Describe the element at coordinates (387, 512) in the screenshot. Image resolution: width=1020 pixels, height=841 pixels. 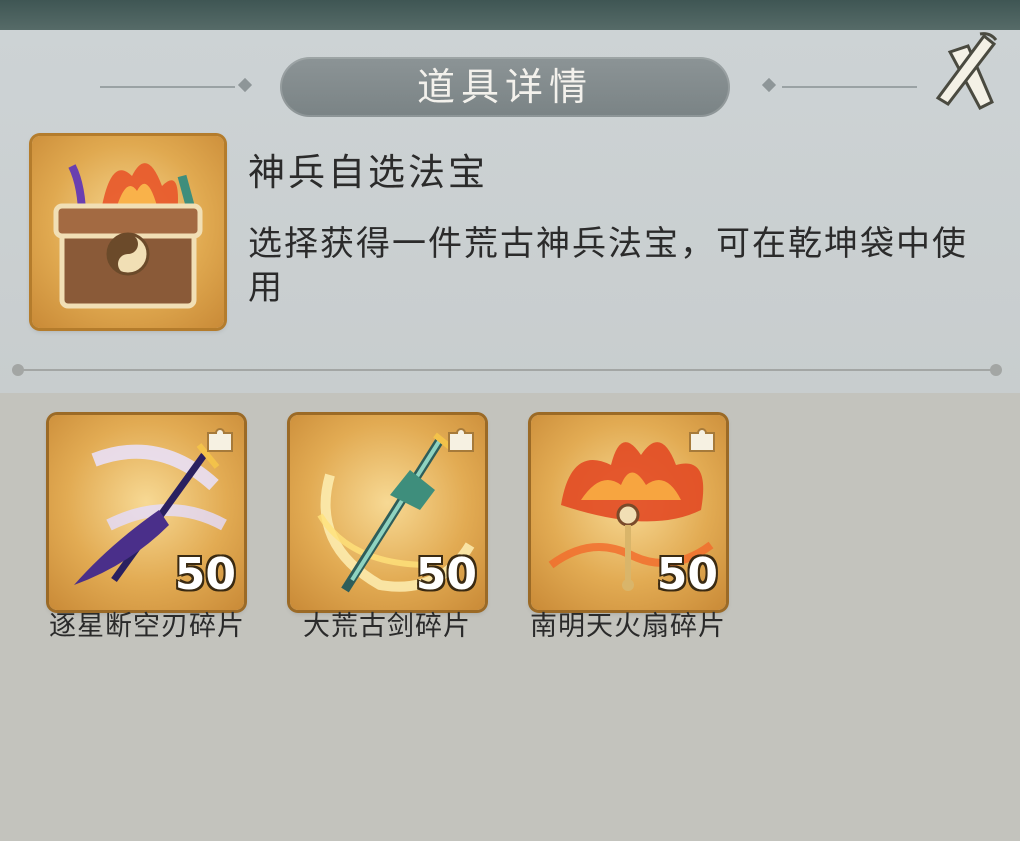
I see `reward-item-2: 50` at that location.